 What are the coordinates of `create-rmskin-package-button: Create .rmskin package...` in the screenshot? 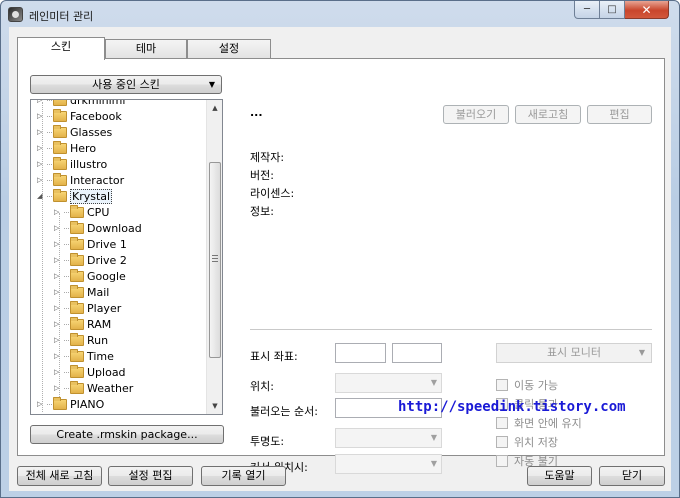 It's located at (127, 434).